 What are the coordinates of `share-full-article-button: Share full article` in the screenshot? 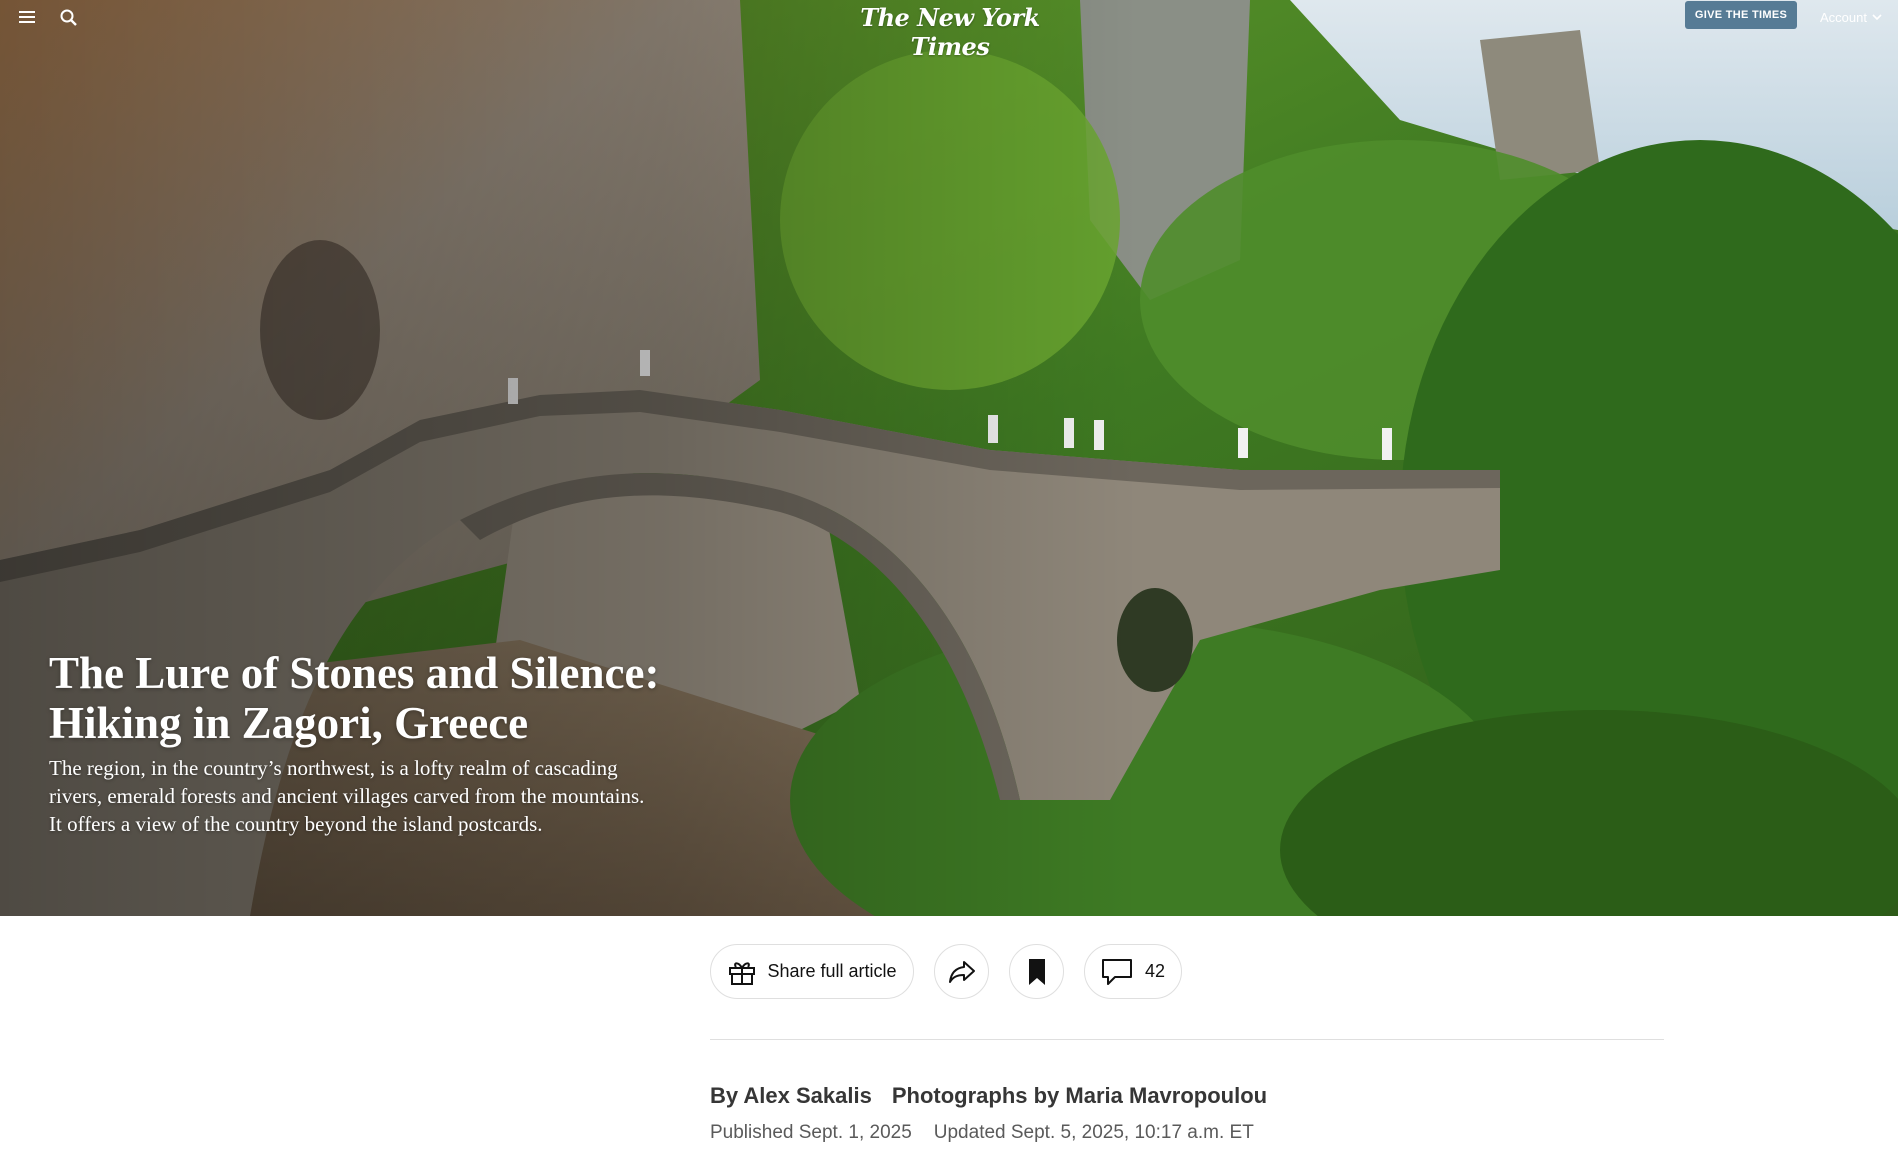 It's located at (812, 971).